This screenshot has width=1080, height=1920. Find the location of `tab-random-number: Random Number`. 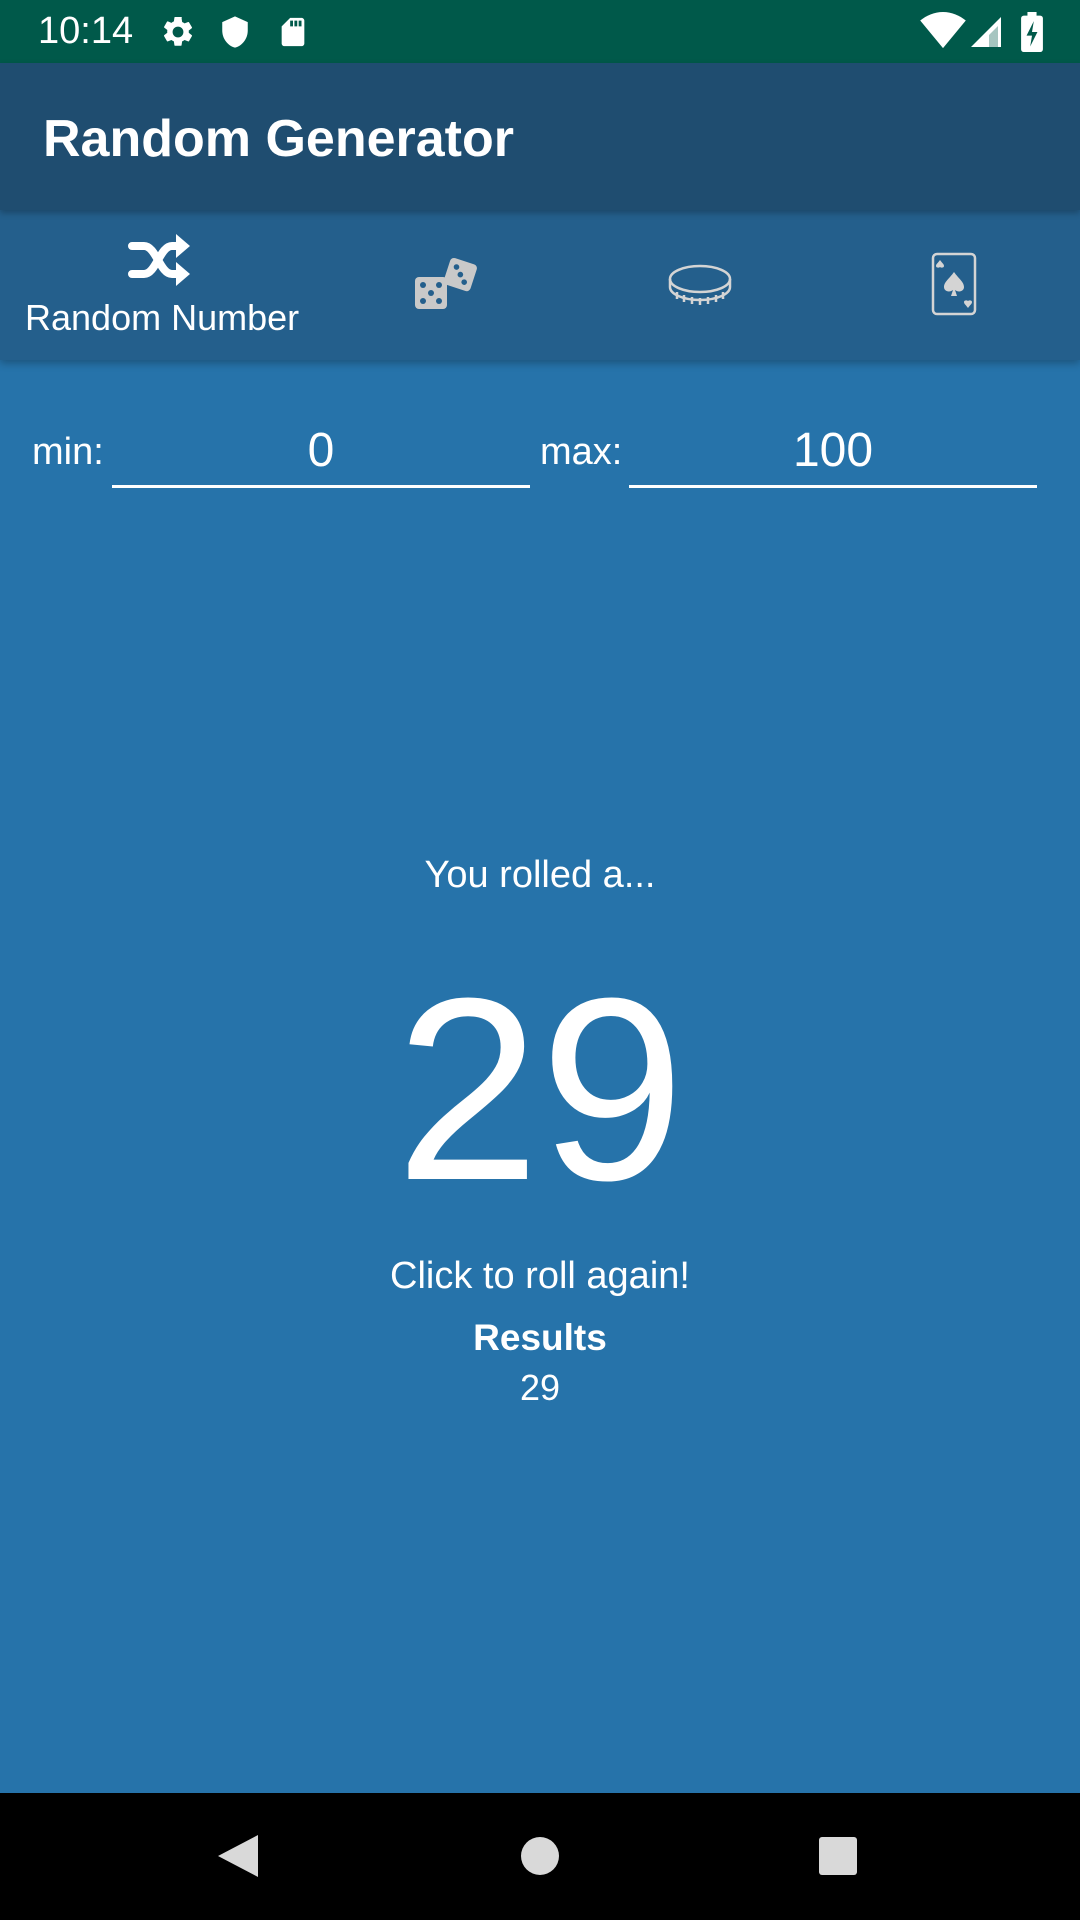

tab-random-number: Random Number is located at coordinates (162, 285).